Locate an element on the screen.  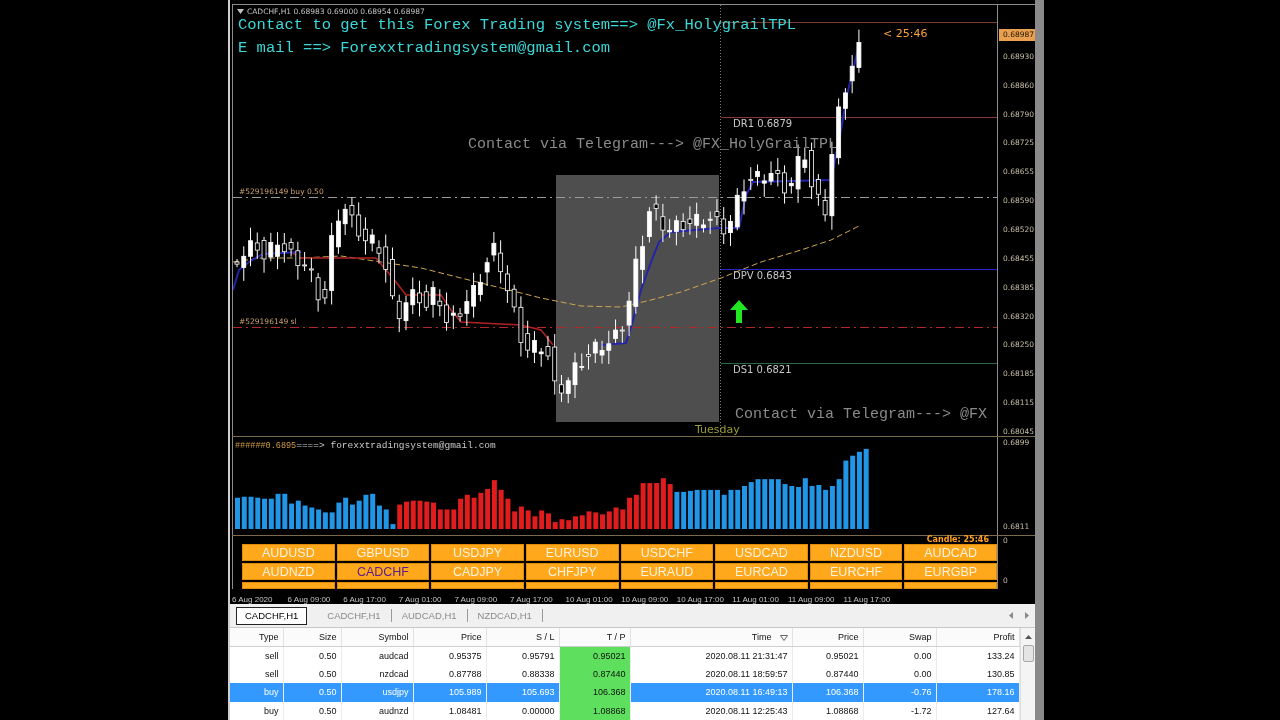
chart-tab: NZDCAD,H1 is located at coordinates (505, 615).